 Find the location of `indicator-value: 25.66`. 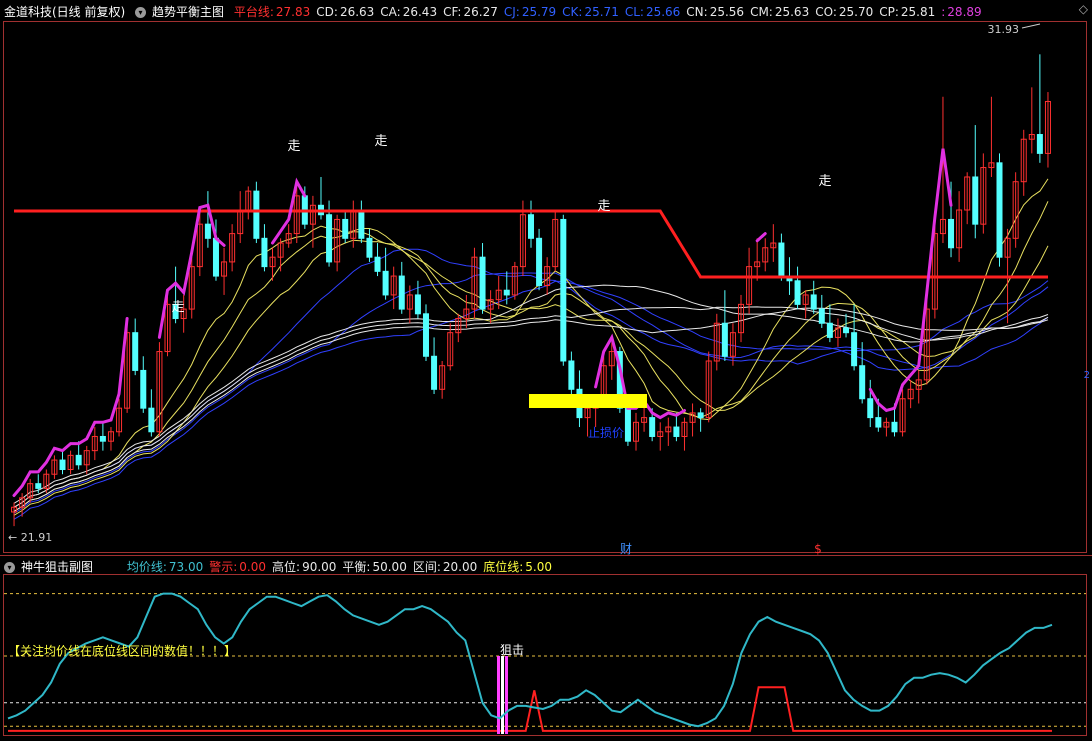

indicator-value: 25.66 is located at coordinates (663, 12).